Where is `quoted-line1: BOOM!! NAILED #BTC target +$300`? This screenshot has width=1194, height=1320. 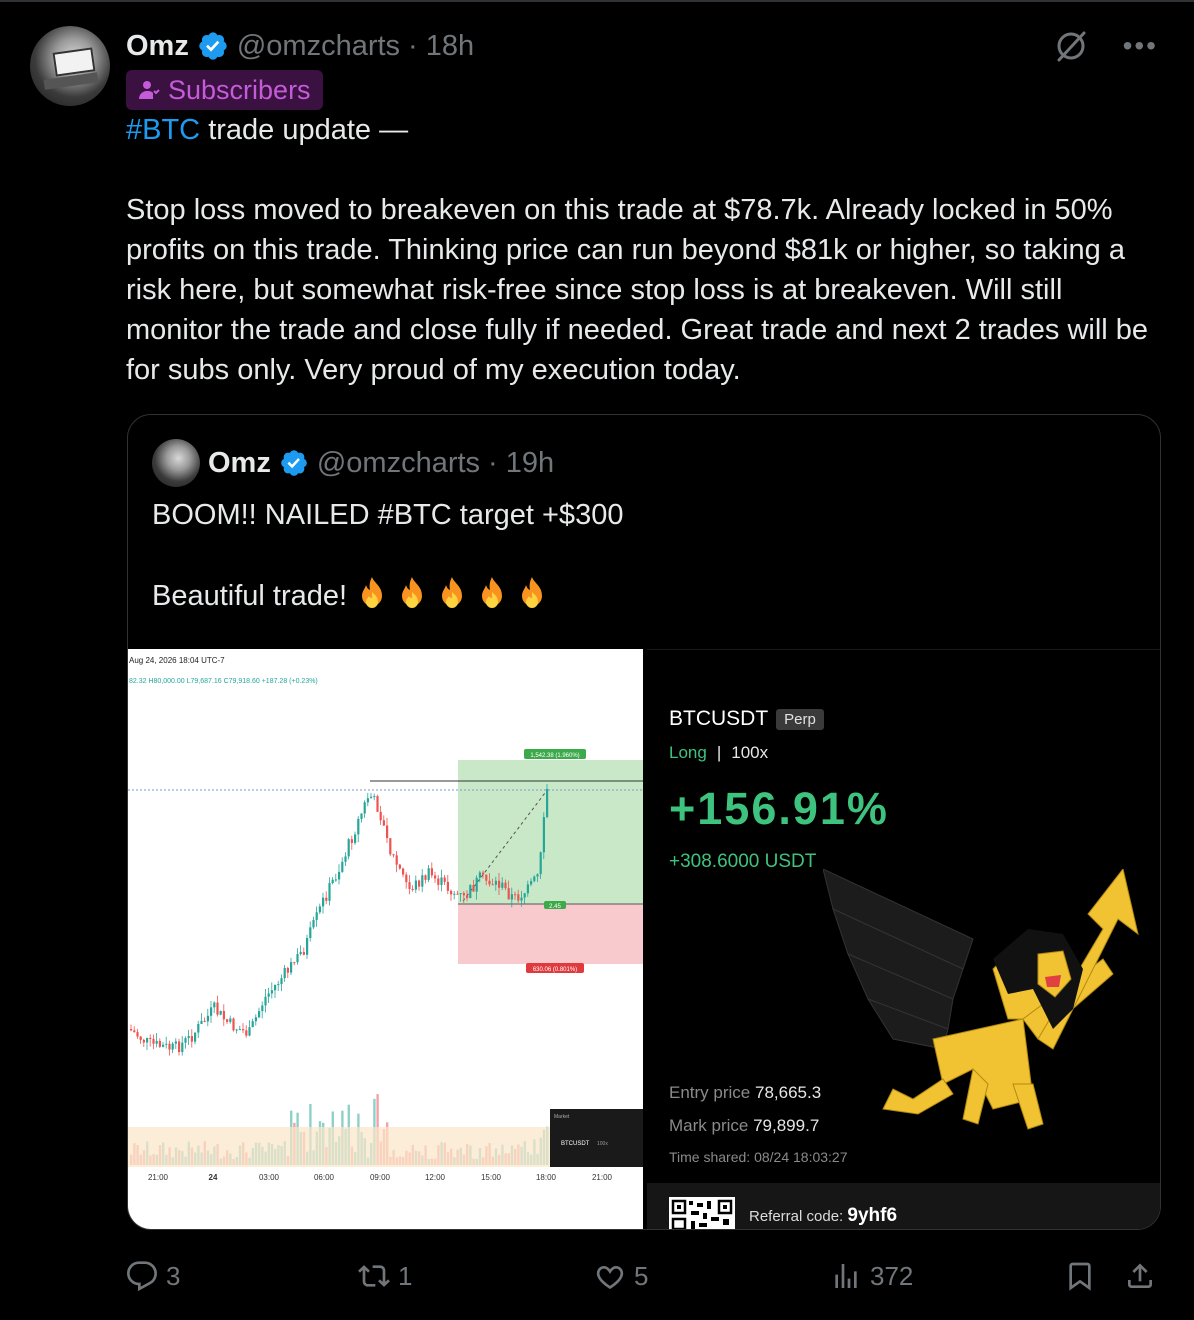
quoted-line1: BOOM!! NAILED #BTC target +$300 is located at coordinates (388, 515).